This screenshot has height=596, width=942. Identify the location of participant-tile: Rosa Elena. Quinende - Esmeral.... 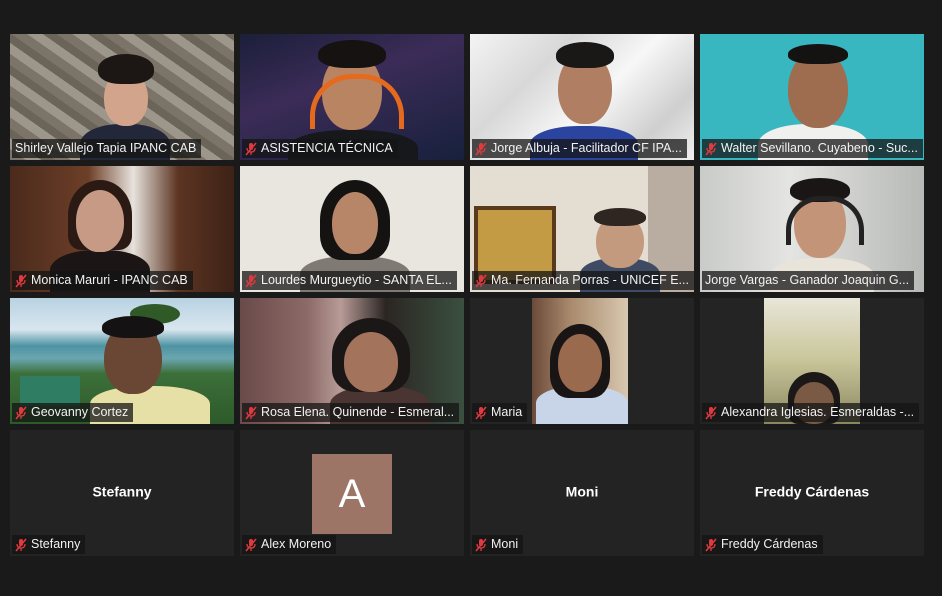
(352, 361).